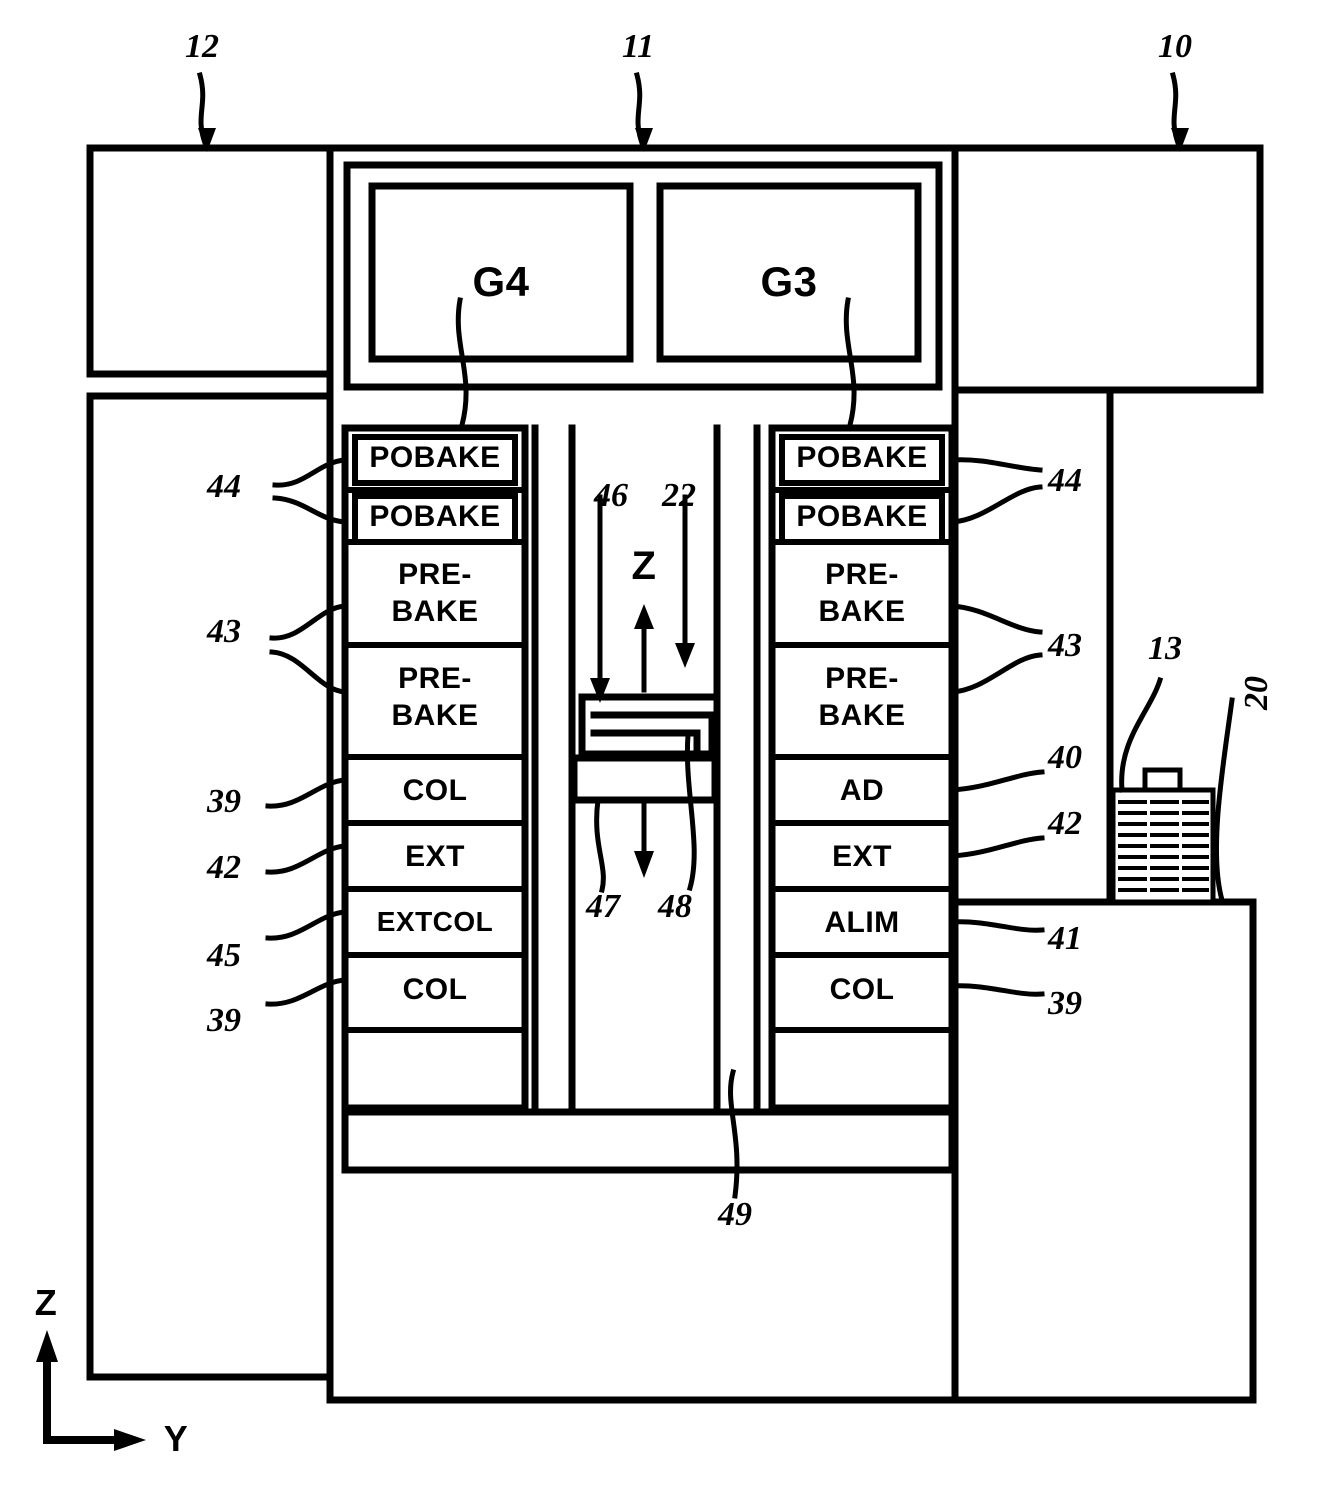 The width and height of the screenshot is (1336, 1487). Describe the element at coordinates (435, 678) in the screenshot. I see `module-left-4-label-line1: PRE-` at that location.